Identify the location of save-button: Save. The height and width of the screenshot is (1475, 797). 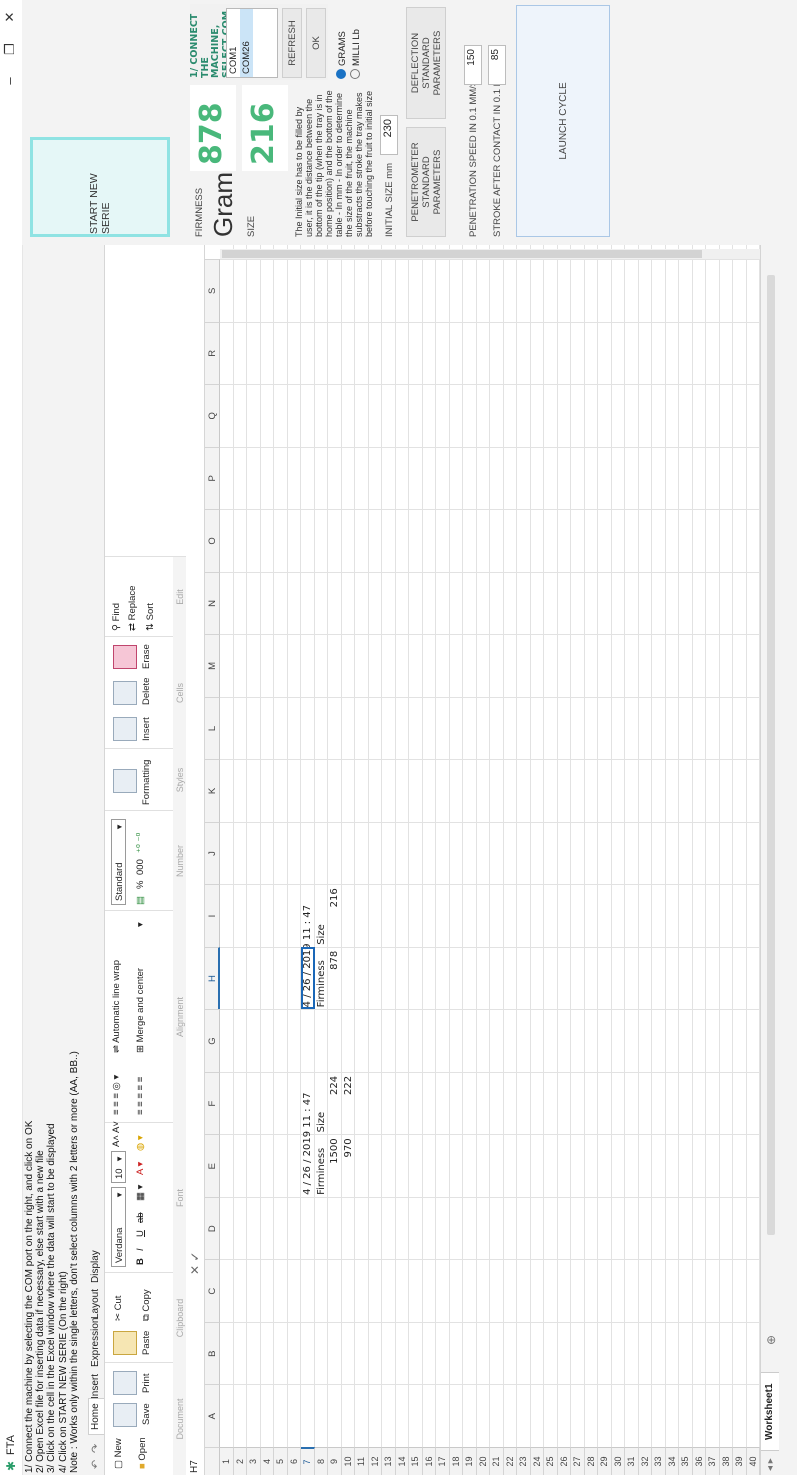
(146, 1414).